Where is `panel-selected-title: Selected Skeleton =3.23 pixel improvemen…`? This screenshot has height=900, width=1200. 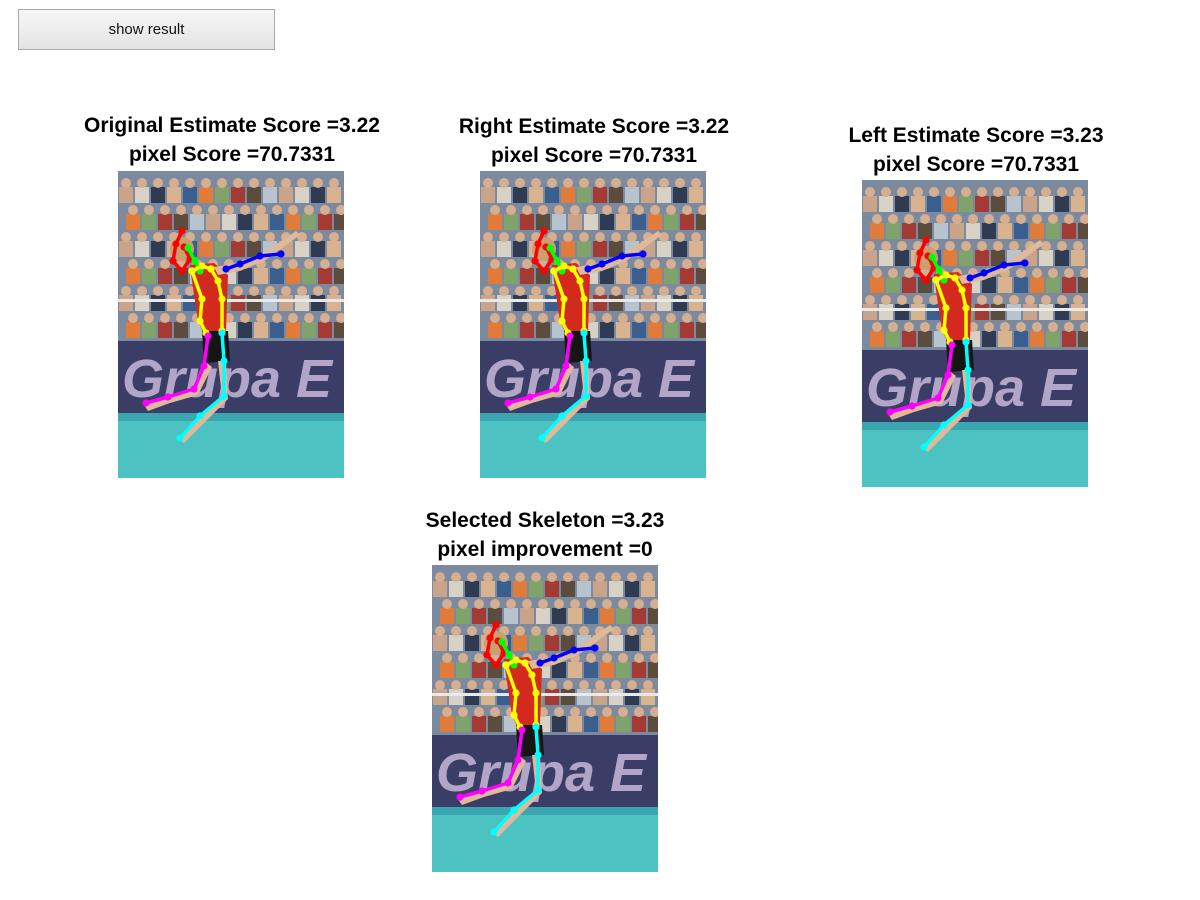
panel-selected-title: Selected Skeleton =3.23 pixel improvemen… is located at coordinates (545, 535).